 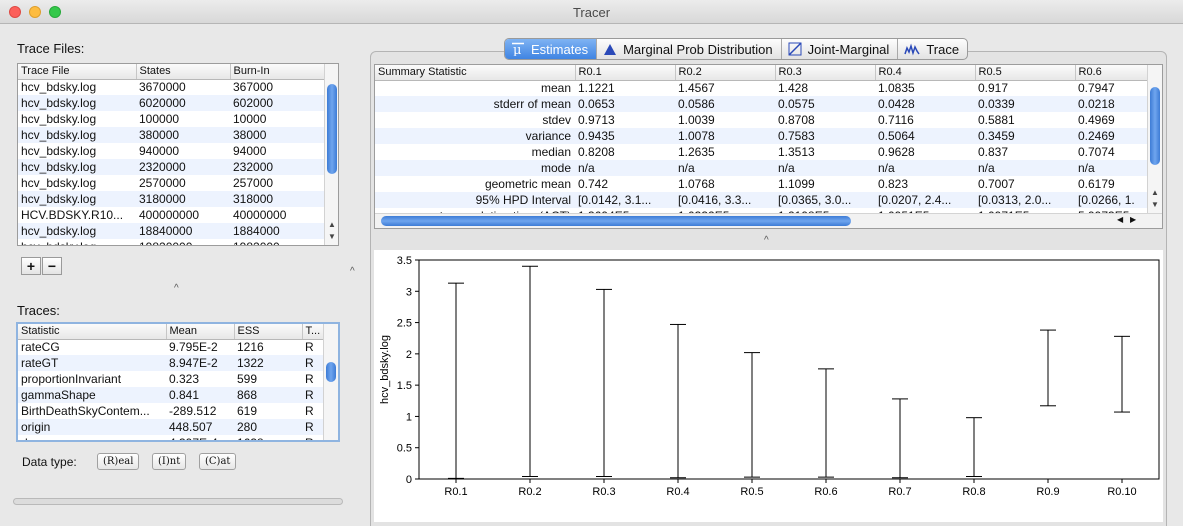 I want to click on trace-file-row: hcv_bdsky.log 2320000 232000, so click(x=171, y=167).